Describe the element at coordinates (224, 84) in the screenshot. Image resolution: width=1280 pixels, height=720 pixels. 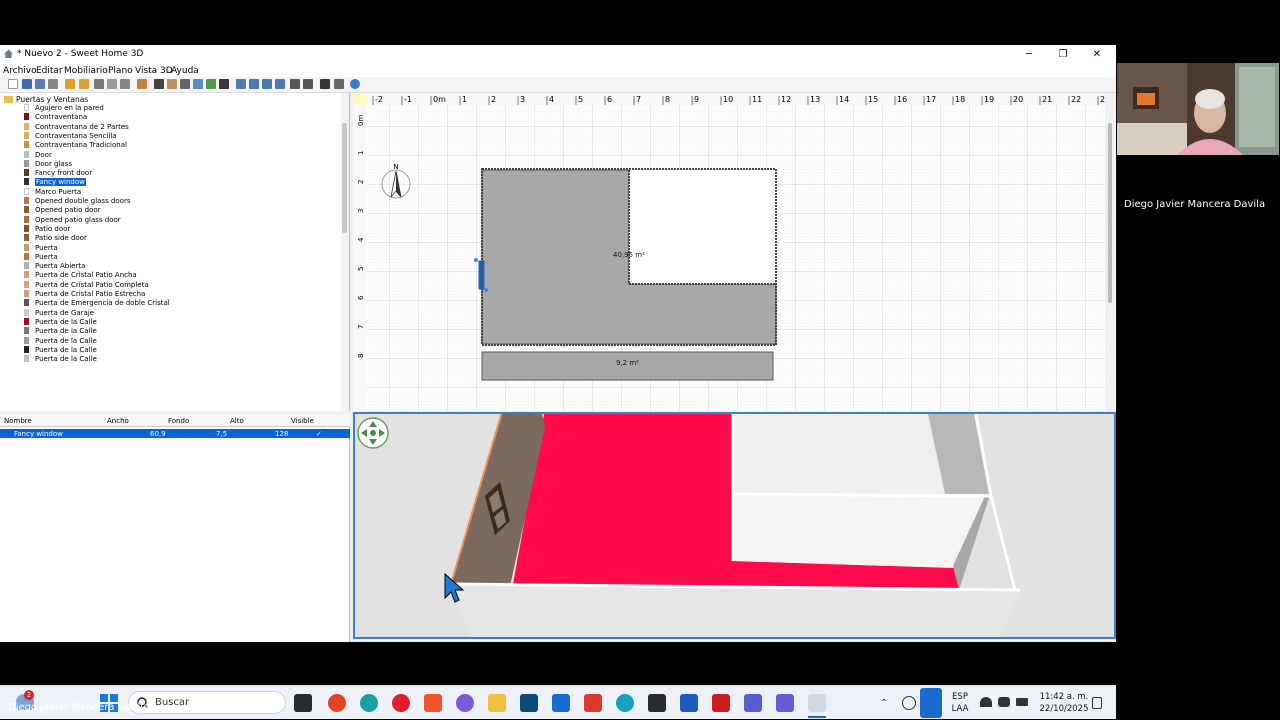
I see `create-dimensions-icon` at that location.